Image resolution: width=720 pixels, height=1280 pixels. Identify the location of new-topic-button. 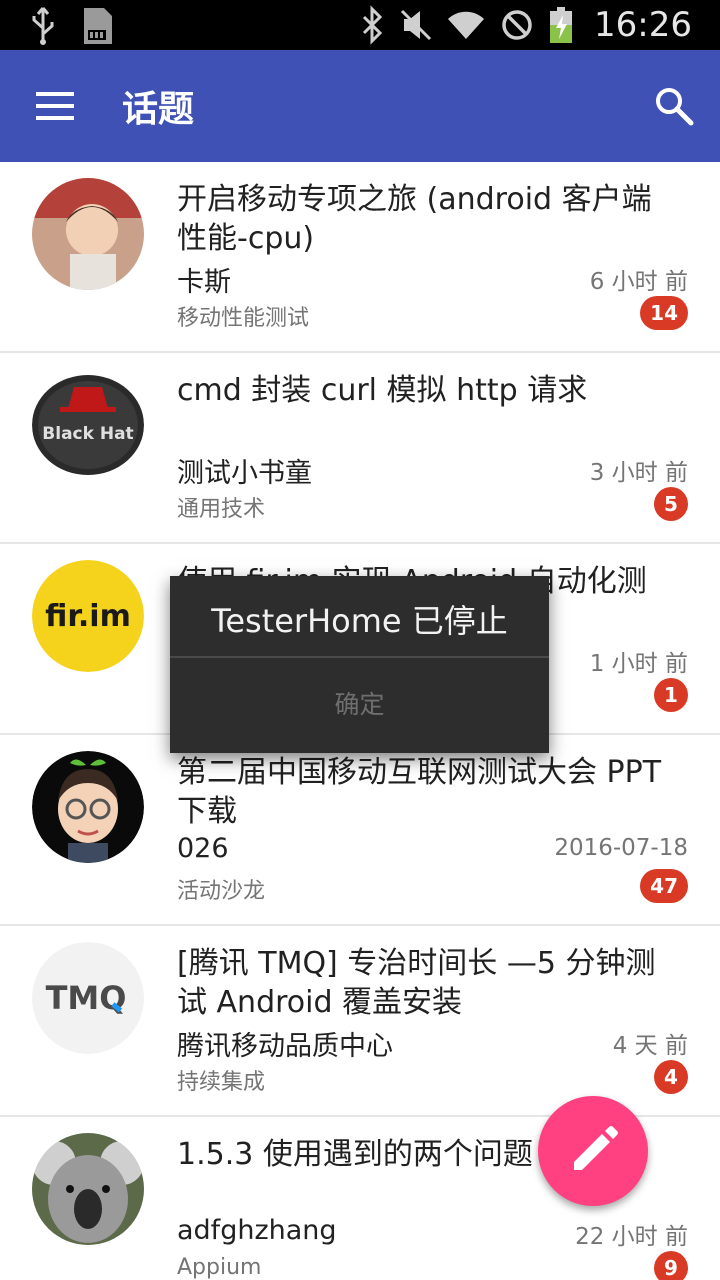
(593, 1151).